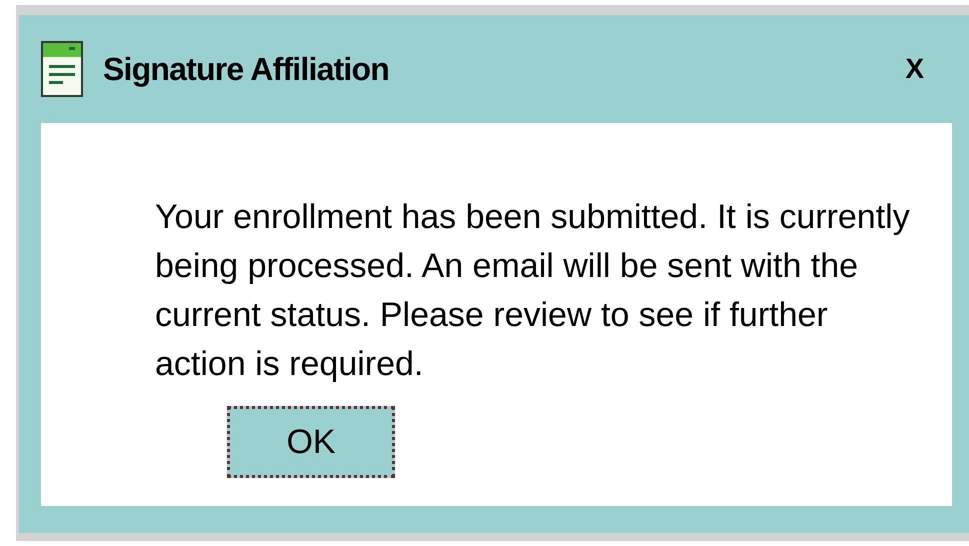 This screenshot has height=546, width=969. Describe the element at coordinates (914, 69) in the screenshot. I see `close-button: X` at that location.